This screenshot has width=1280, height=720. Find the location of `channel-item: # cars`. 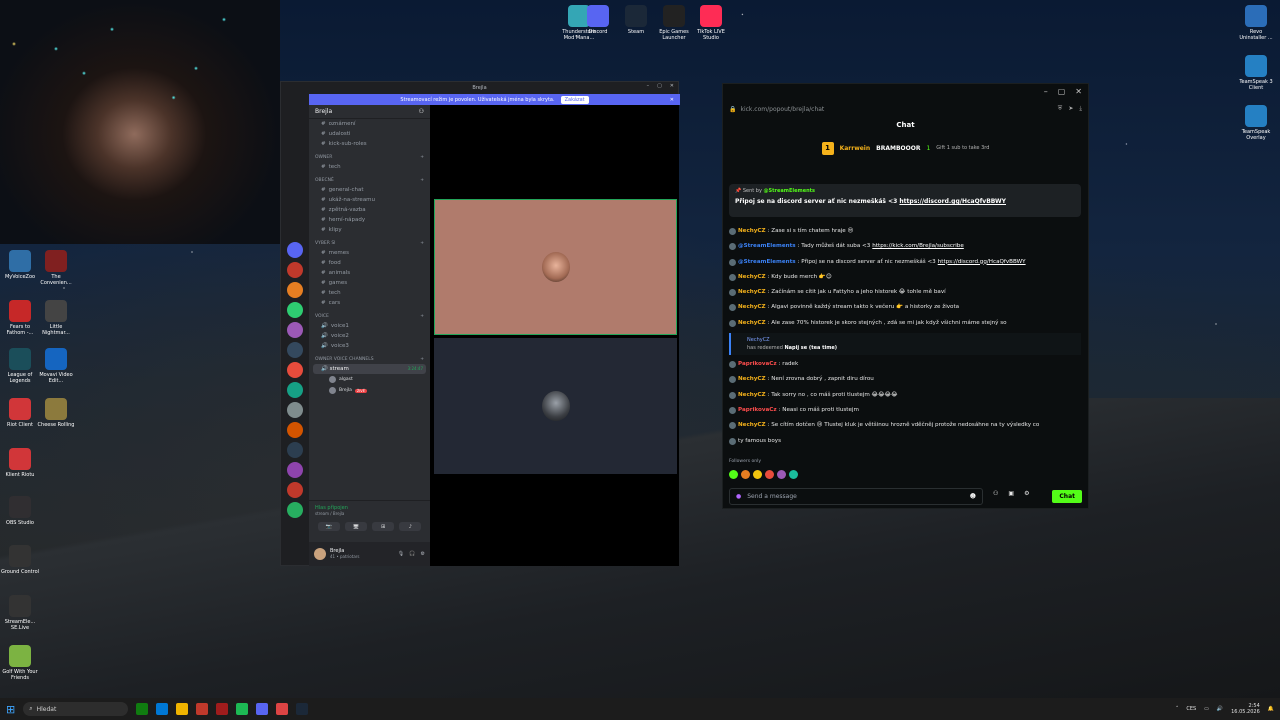

channel-item: # cars is located at coordinates (369, 303).